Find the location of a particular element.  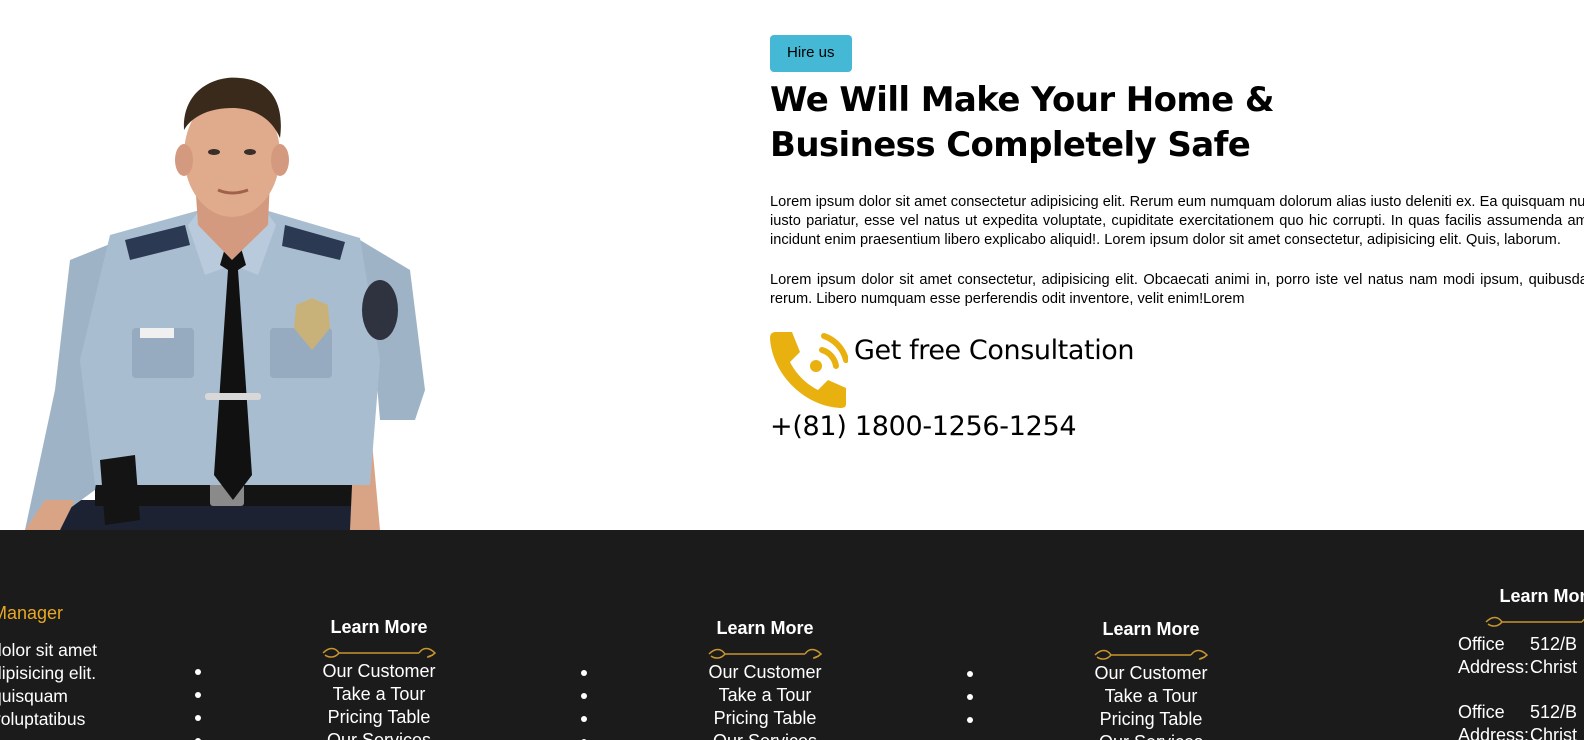

phone-ringing-icon is located at coordinates (809, 370).